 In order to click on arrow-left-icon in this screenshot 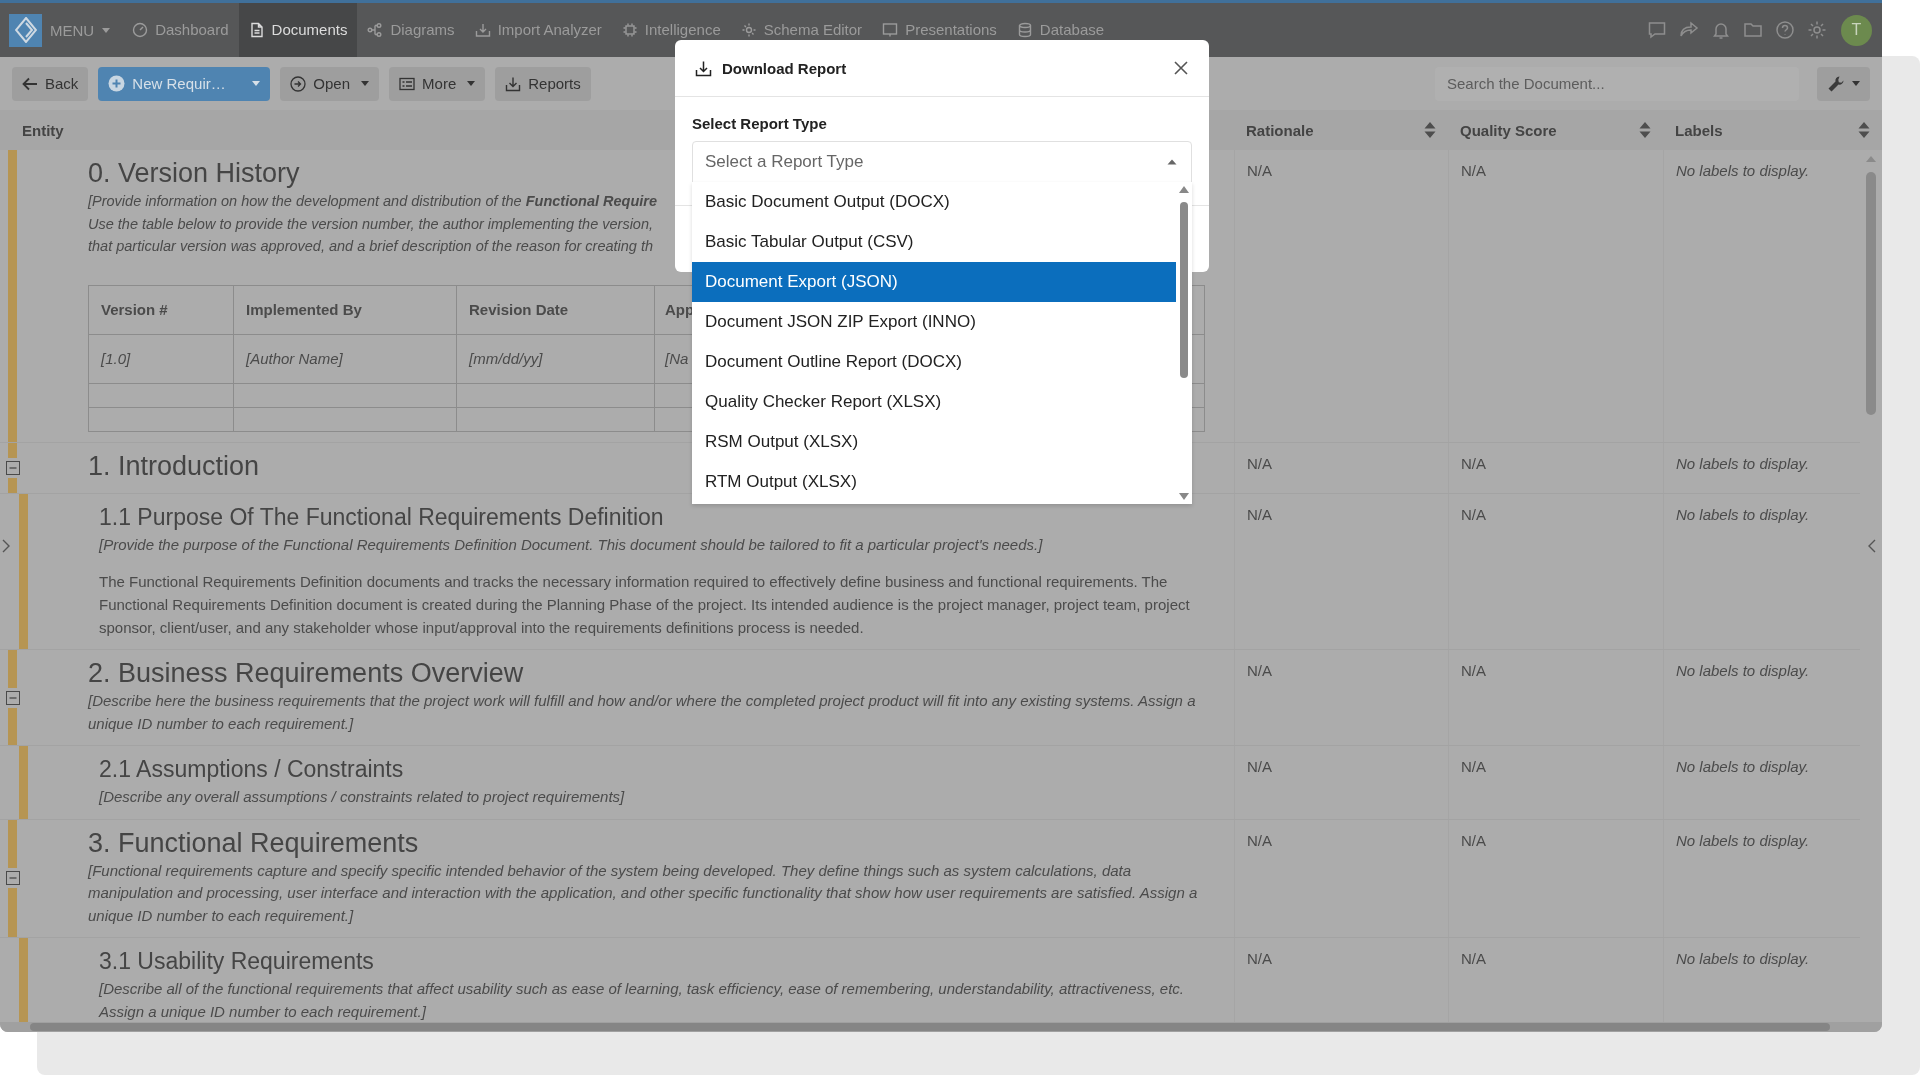, I will do `click(30, 83)`.